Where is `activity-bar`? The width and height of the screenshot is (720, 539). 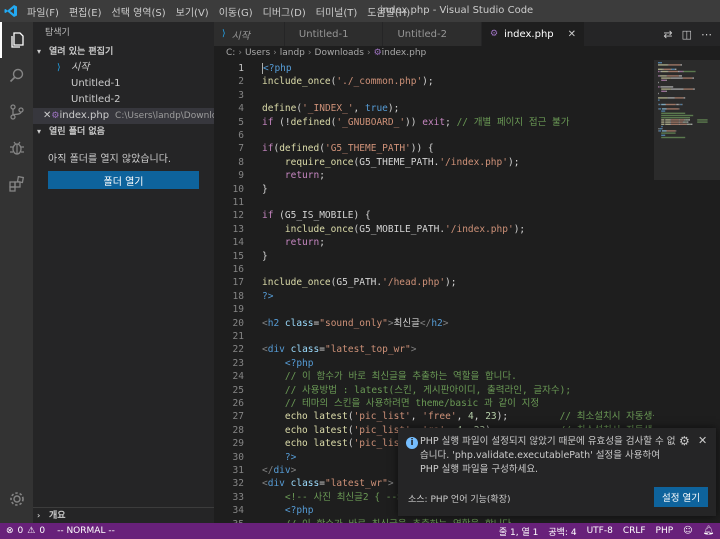 activity-bar is located at coordinates (16, 272).